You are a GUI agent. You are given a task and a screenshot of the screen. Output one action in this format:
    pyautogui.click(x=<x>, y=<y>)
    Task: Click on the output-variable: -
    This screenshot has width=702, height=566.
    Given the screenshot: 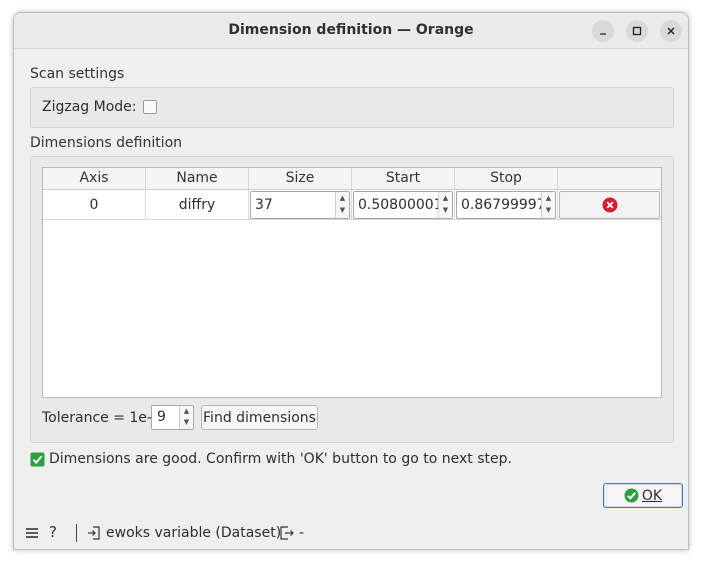 What is the action you would take?
    pyautogui.click(x=292, y=533)
    